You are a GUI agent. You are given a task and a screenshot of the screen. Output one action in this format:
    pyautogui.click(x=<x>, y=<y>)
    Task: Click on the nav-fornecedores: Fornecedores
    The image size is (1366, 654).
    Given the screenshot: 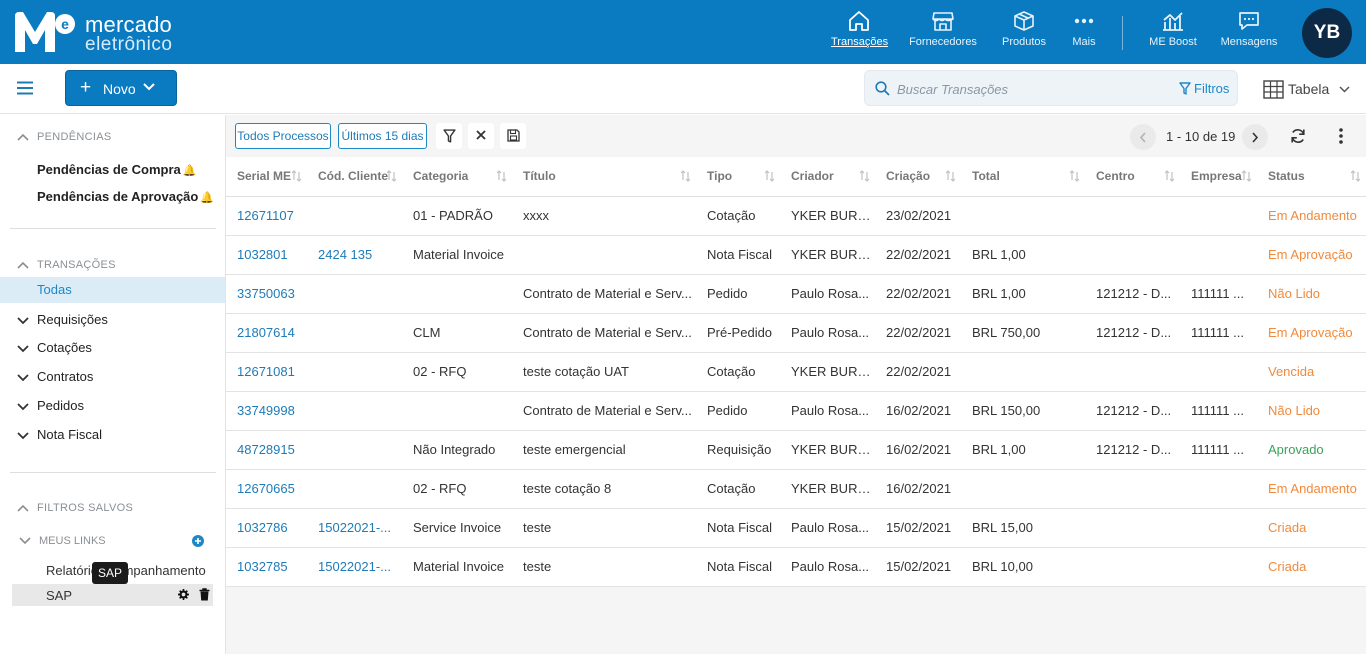 What is the action you would take?
    pyautogui.click(x=943, y=32)
    